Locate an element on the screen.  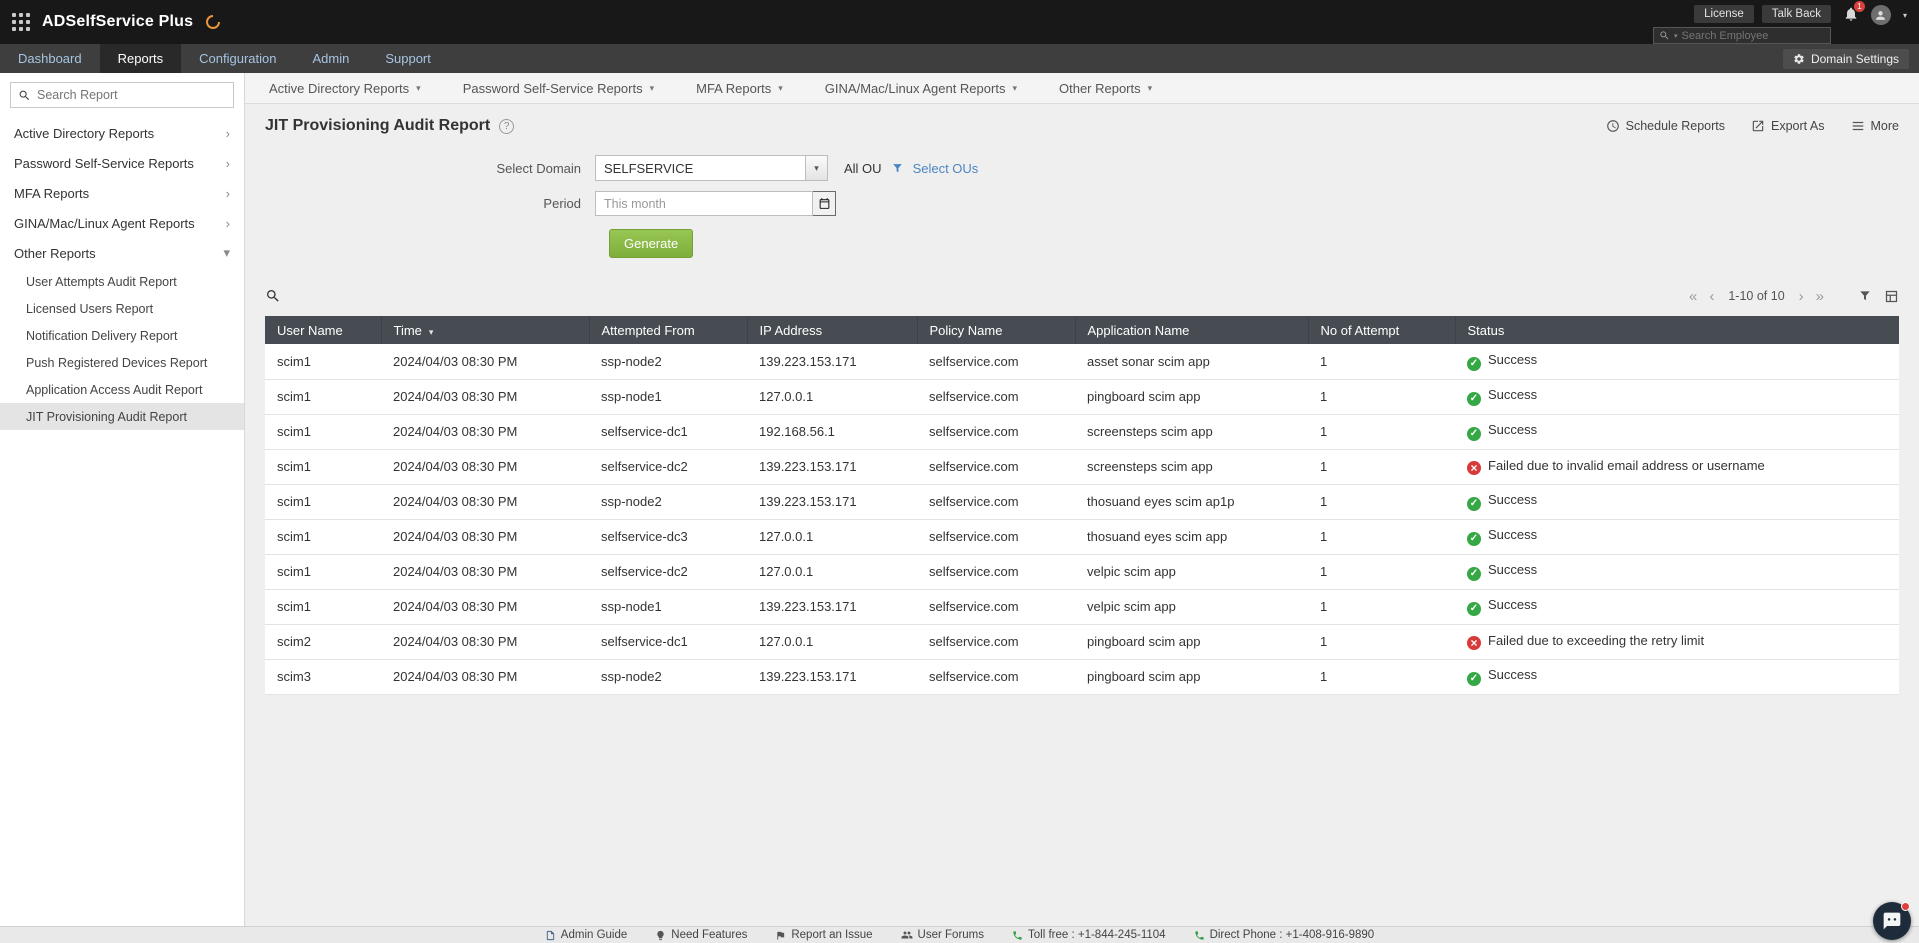
license-button: License is located at coordinates (1724, 14).